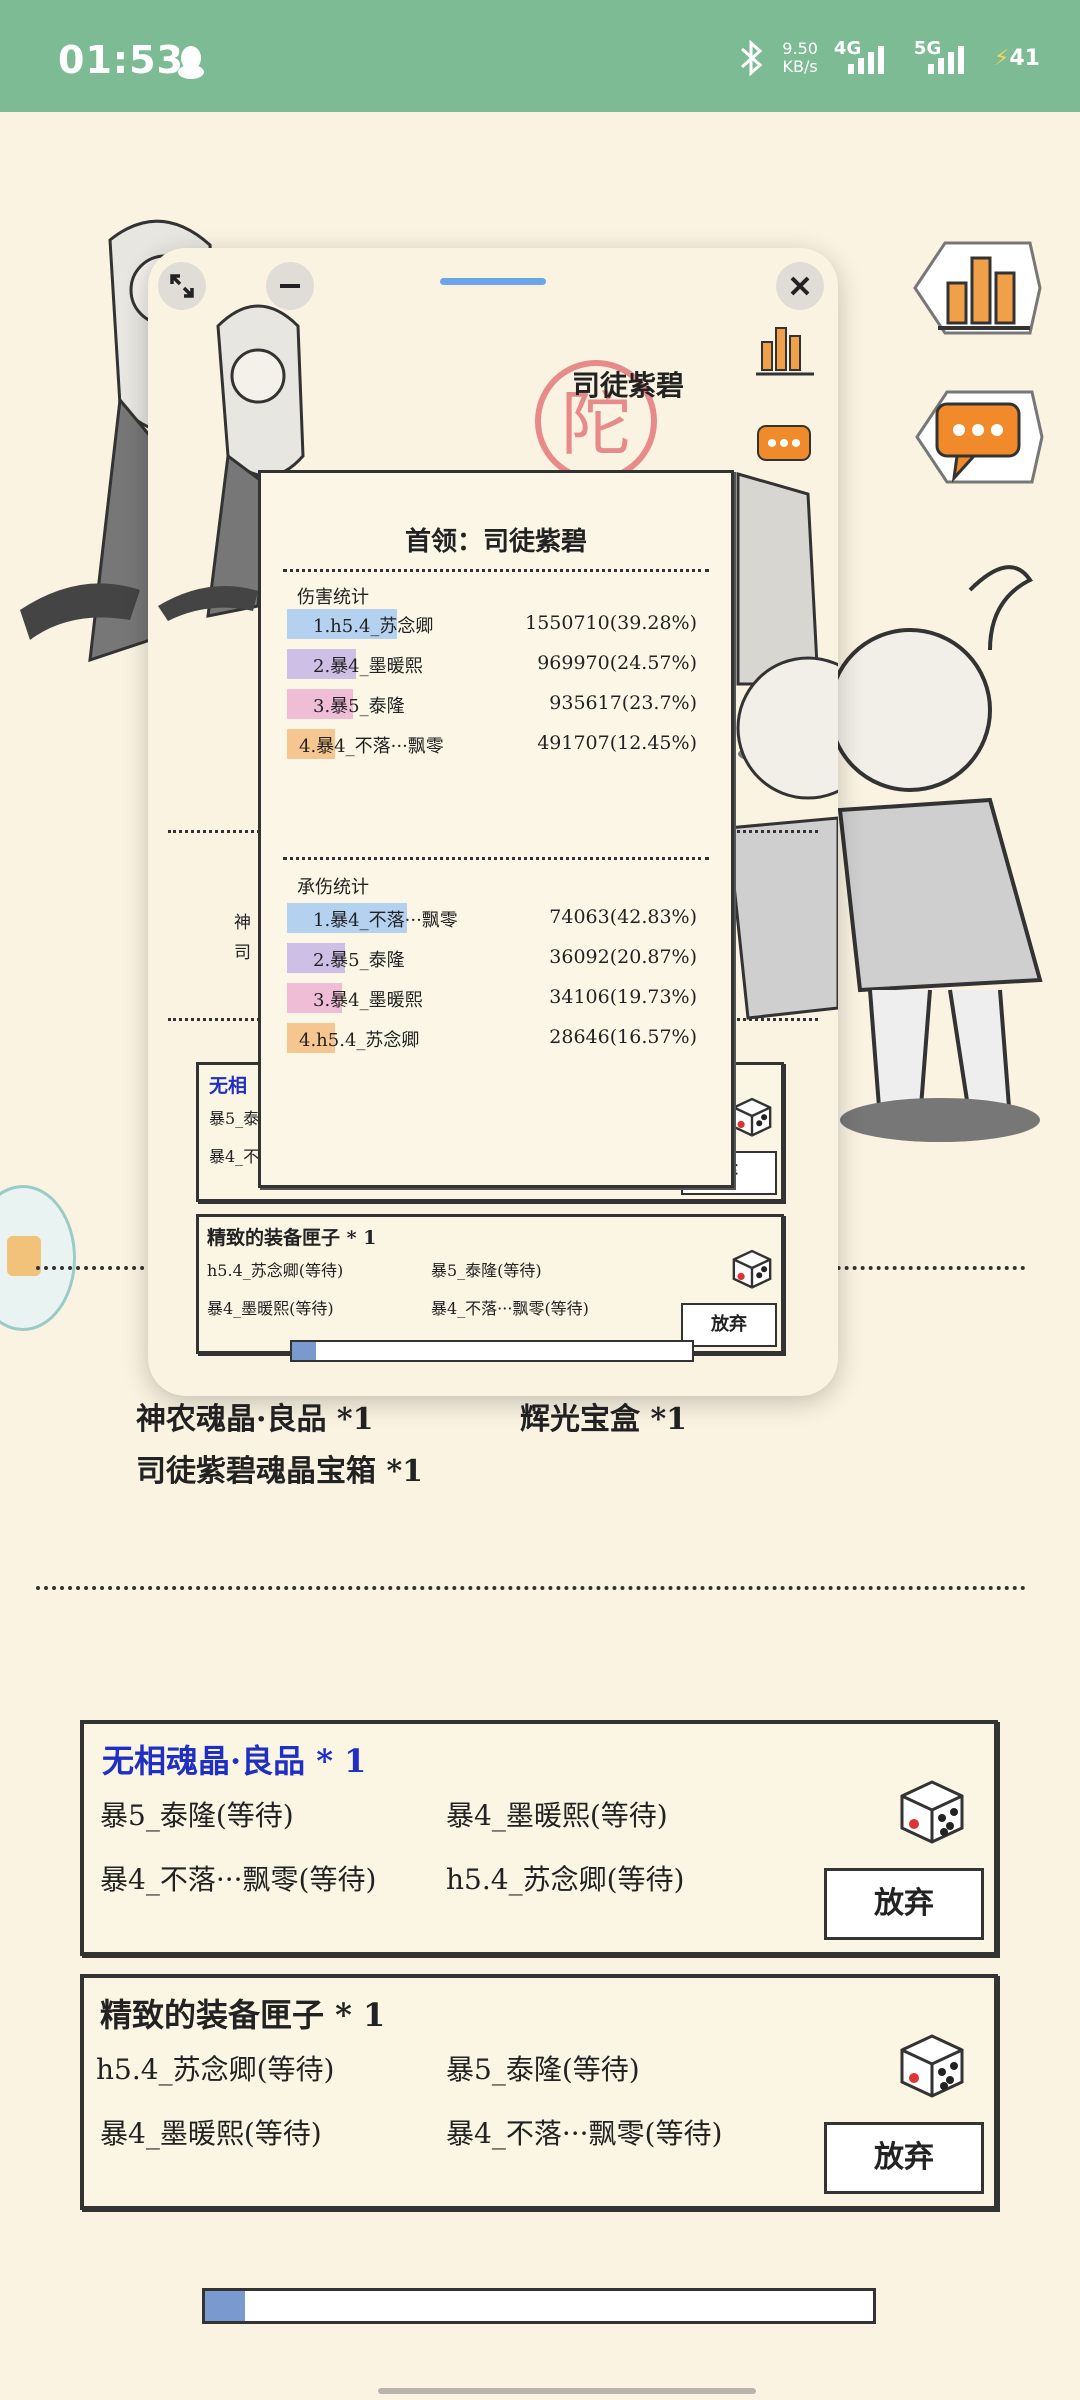 This screenshot has height=2400, width=1080. What do you see at coordinates (1016, 58) in the screenshot?
I see `battery-icon: ⚡41` at bounding box center [1016, 58].